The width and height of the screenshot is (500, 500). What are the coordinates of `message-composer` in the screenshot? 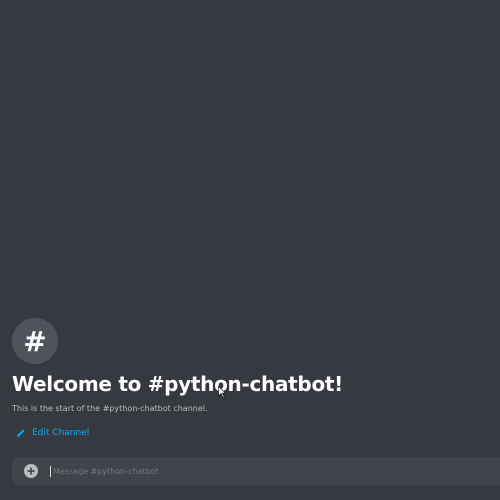 It's located at (256, 471).